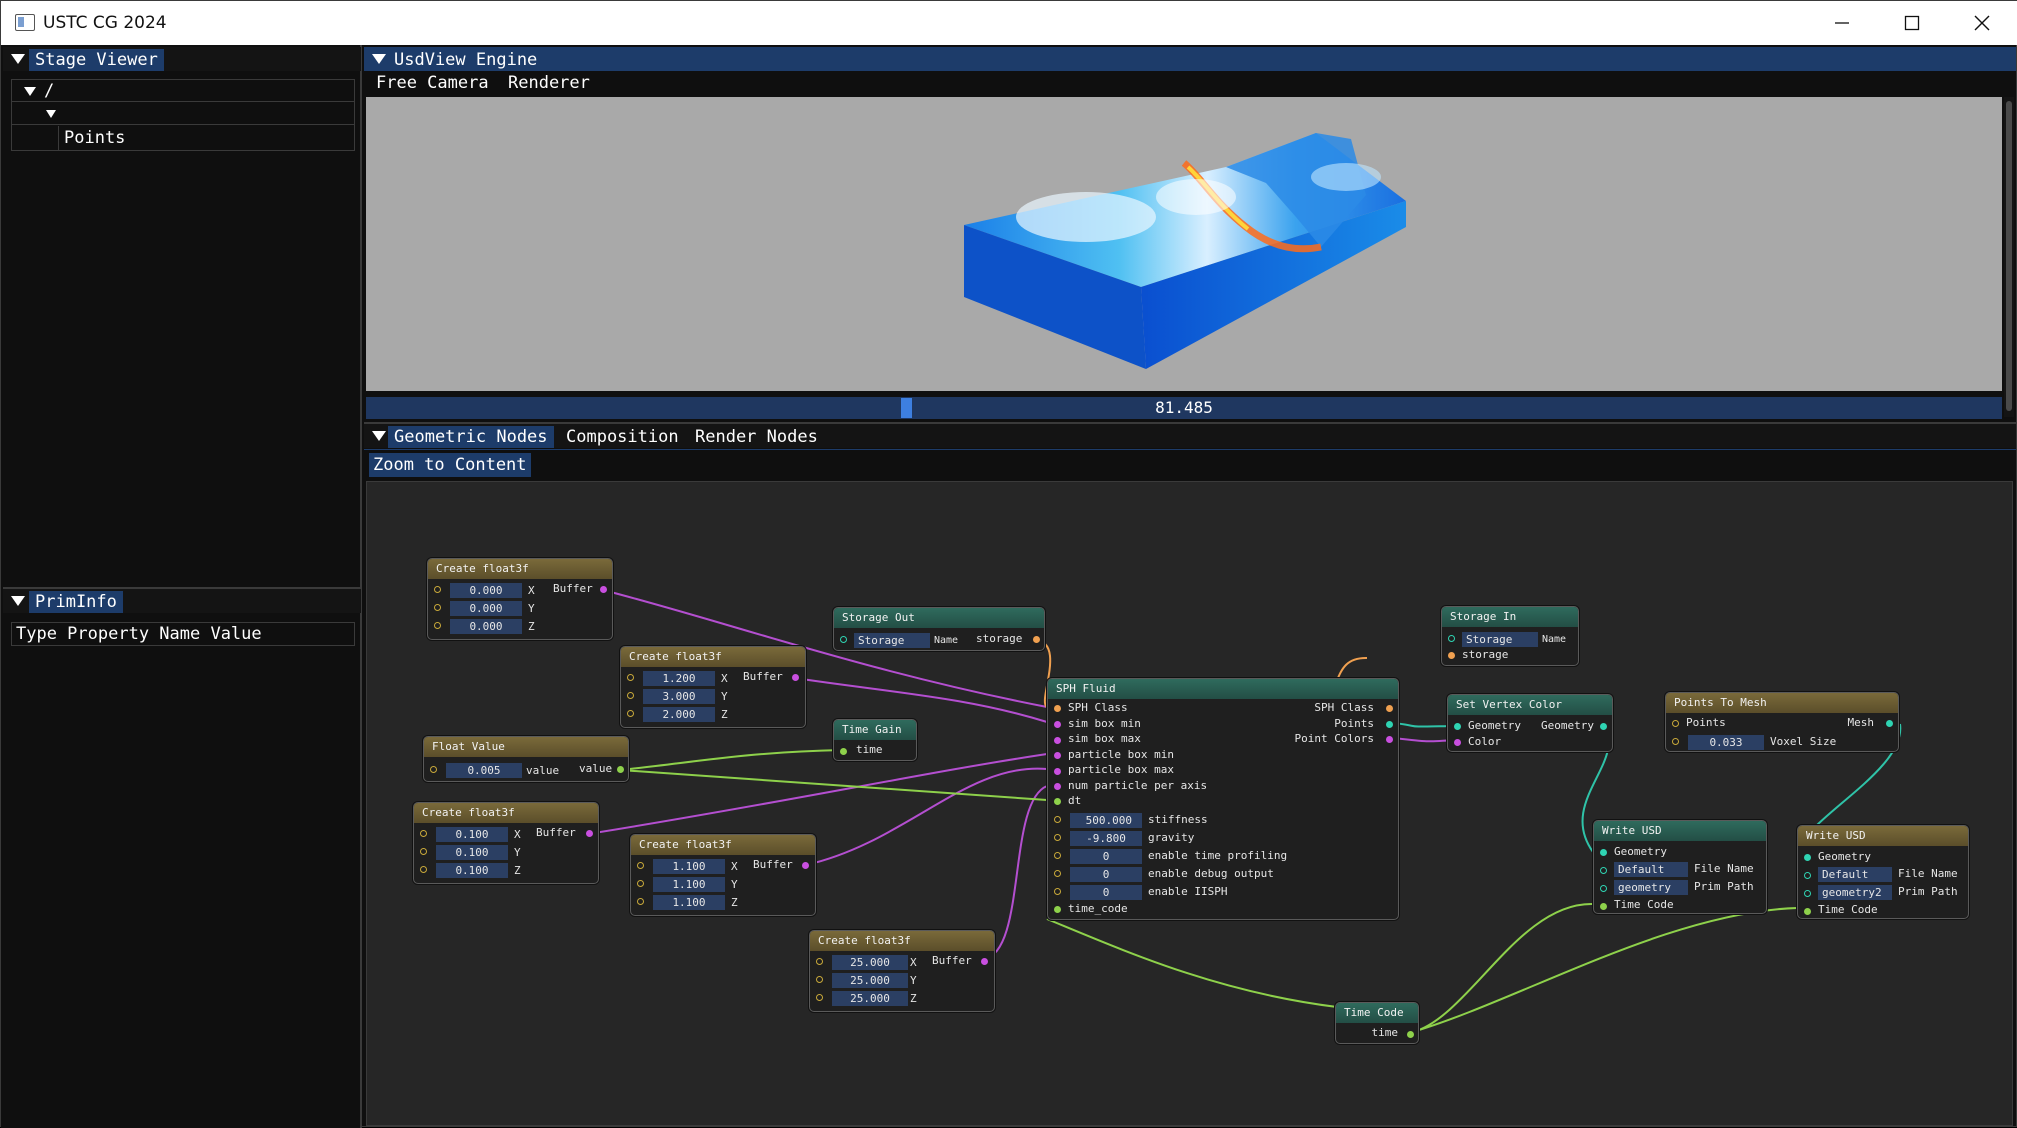  Describe the element at coordinates (1106, 820) in the screenshot. I see `stiffness-field: 500.000` at that location.